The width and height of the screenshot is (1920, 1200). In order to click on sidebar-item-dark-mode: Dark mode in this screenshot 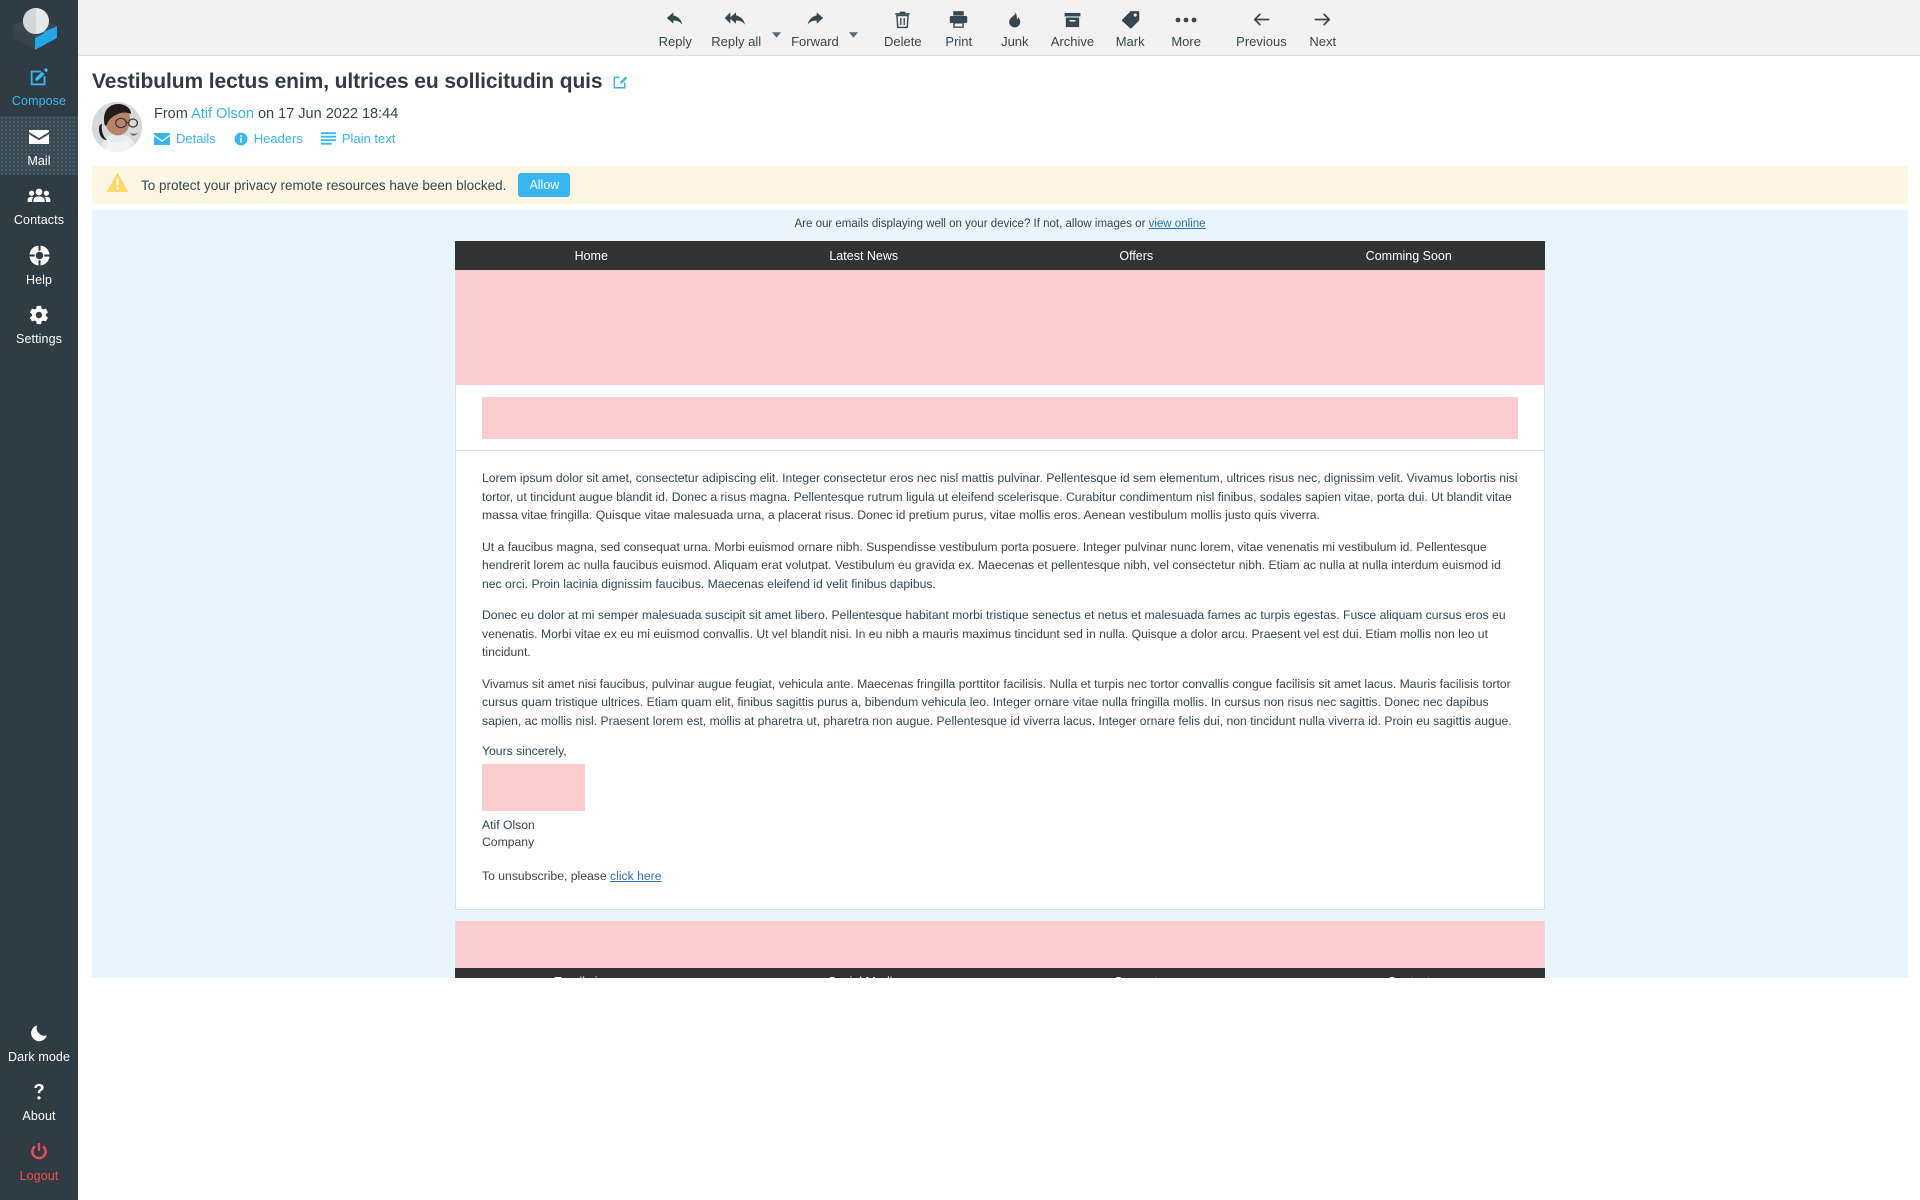, I will do `click(39, 1042)`.